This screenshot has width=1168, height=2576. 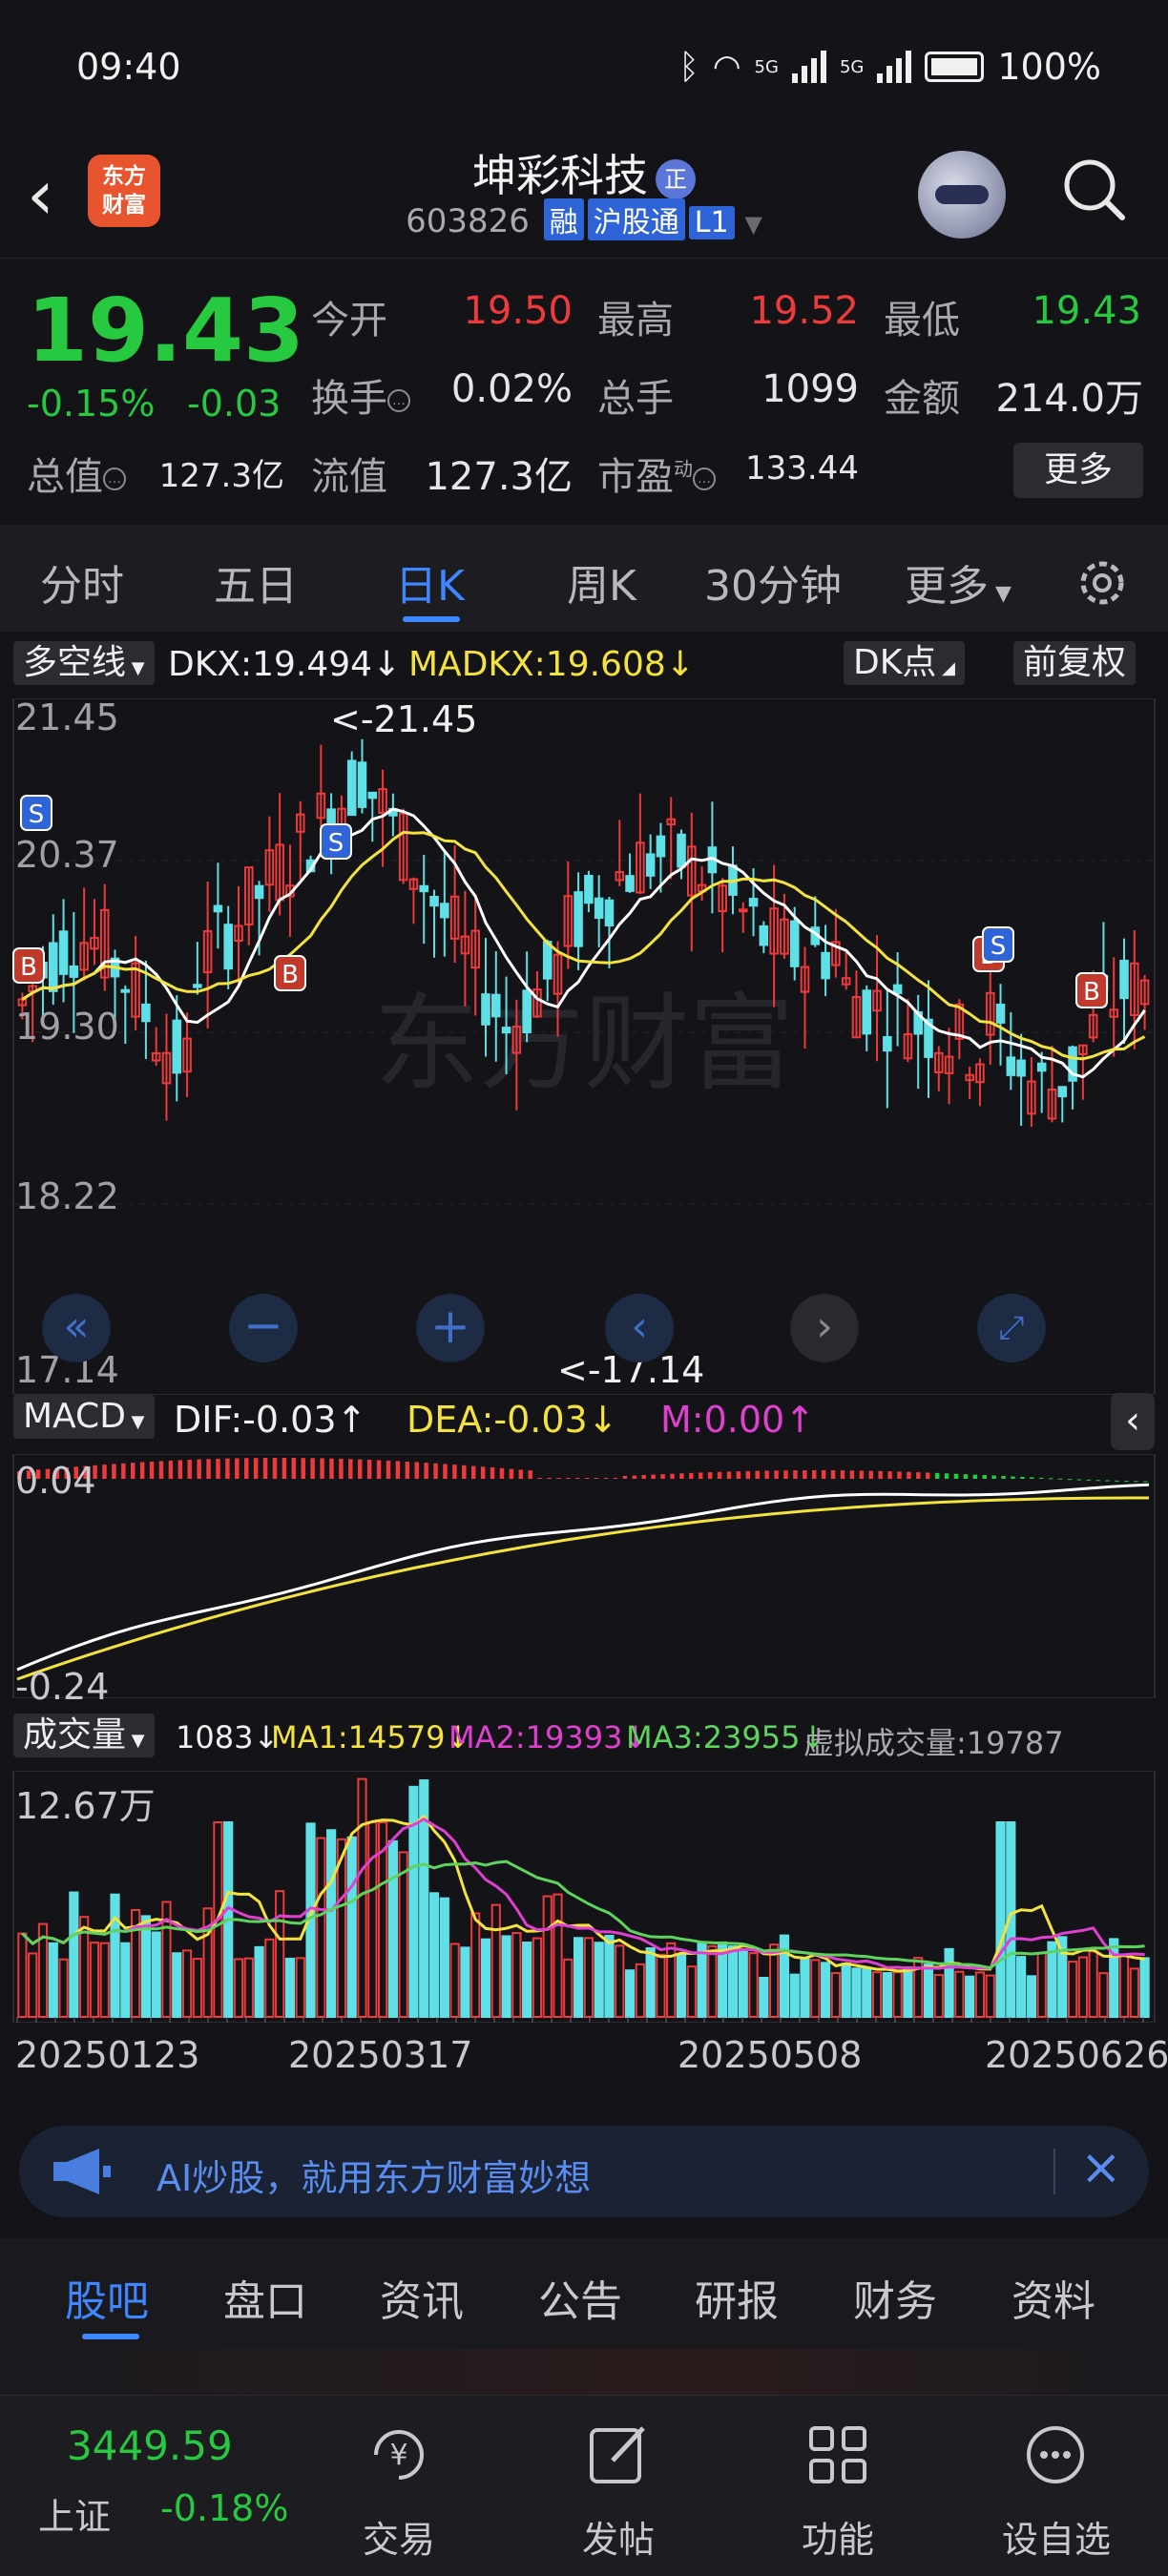 What do you see at coordinates (256, 582) in the screenshot?
I see `tab-five-day: 五日` at bounding box center [256, 582].